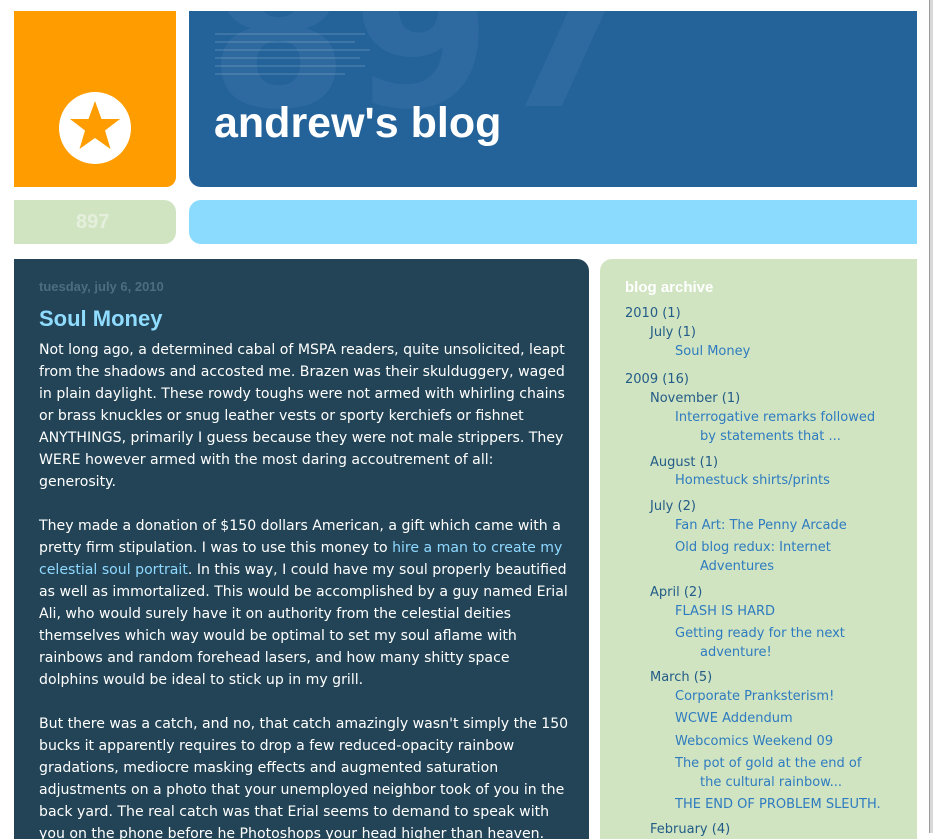  I want to click on archive-post-link: WCWE Addendum, so click(734, 718).